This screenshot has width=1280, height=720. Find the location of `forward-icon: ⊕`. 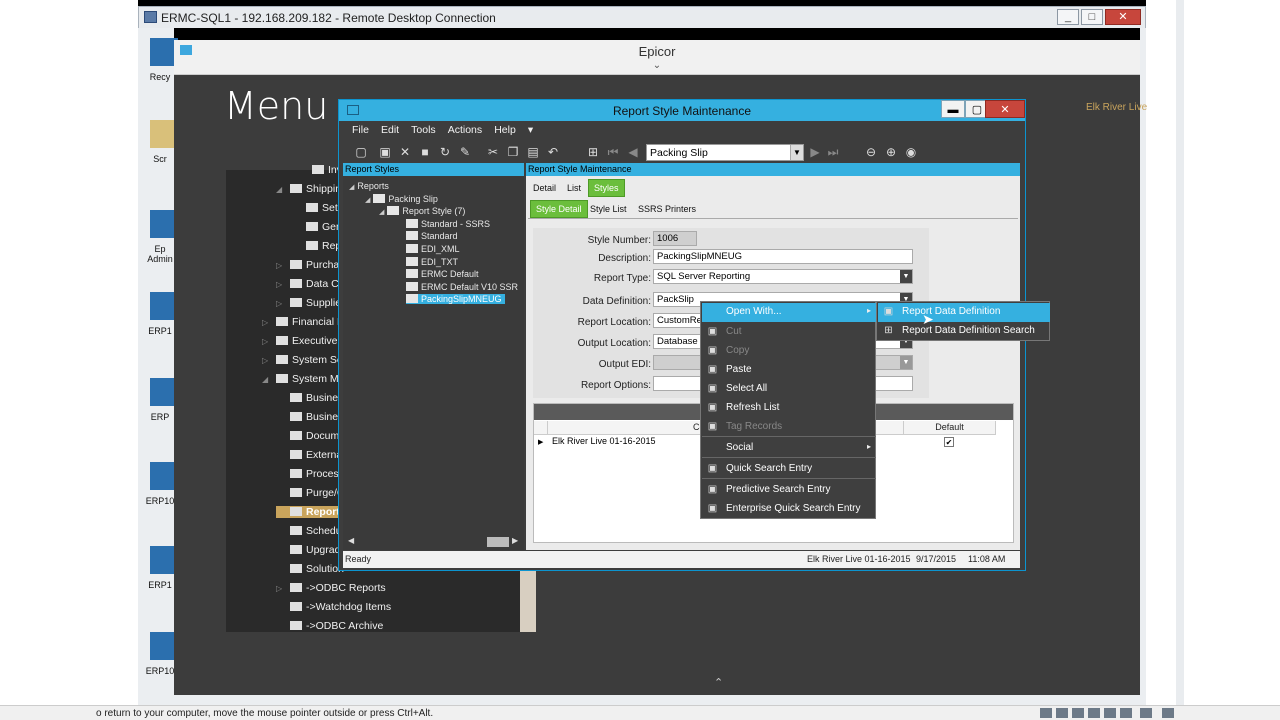

forward-icon: ⊕ is located at coordinates (891, 152).